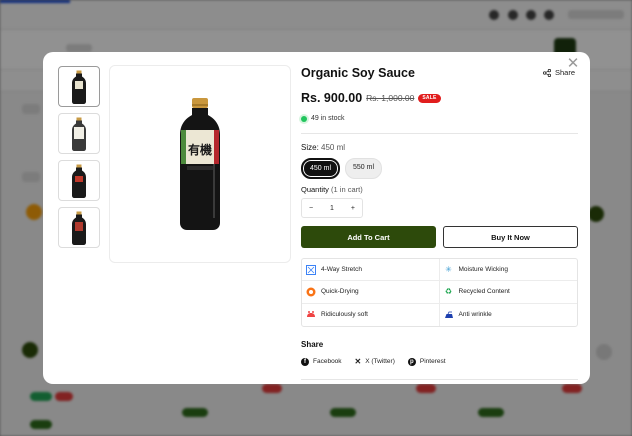  What do you see at coordinates (448, 291) in the screenshot?
I see `recycle-icon: ♻` at bounding box center [448, 291].